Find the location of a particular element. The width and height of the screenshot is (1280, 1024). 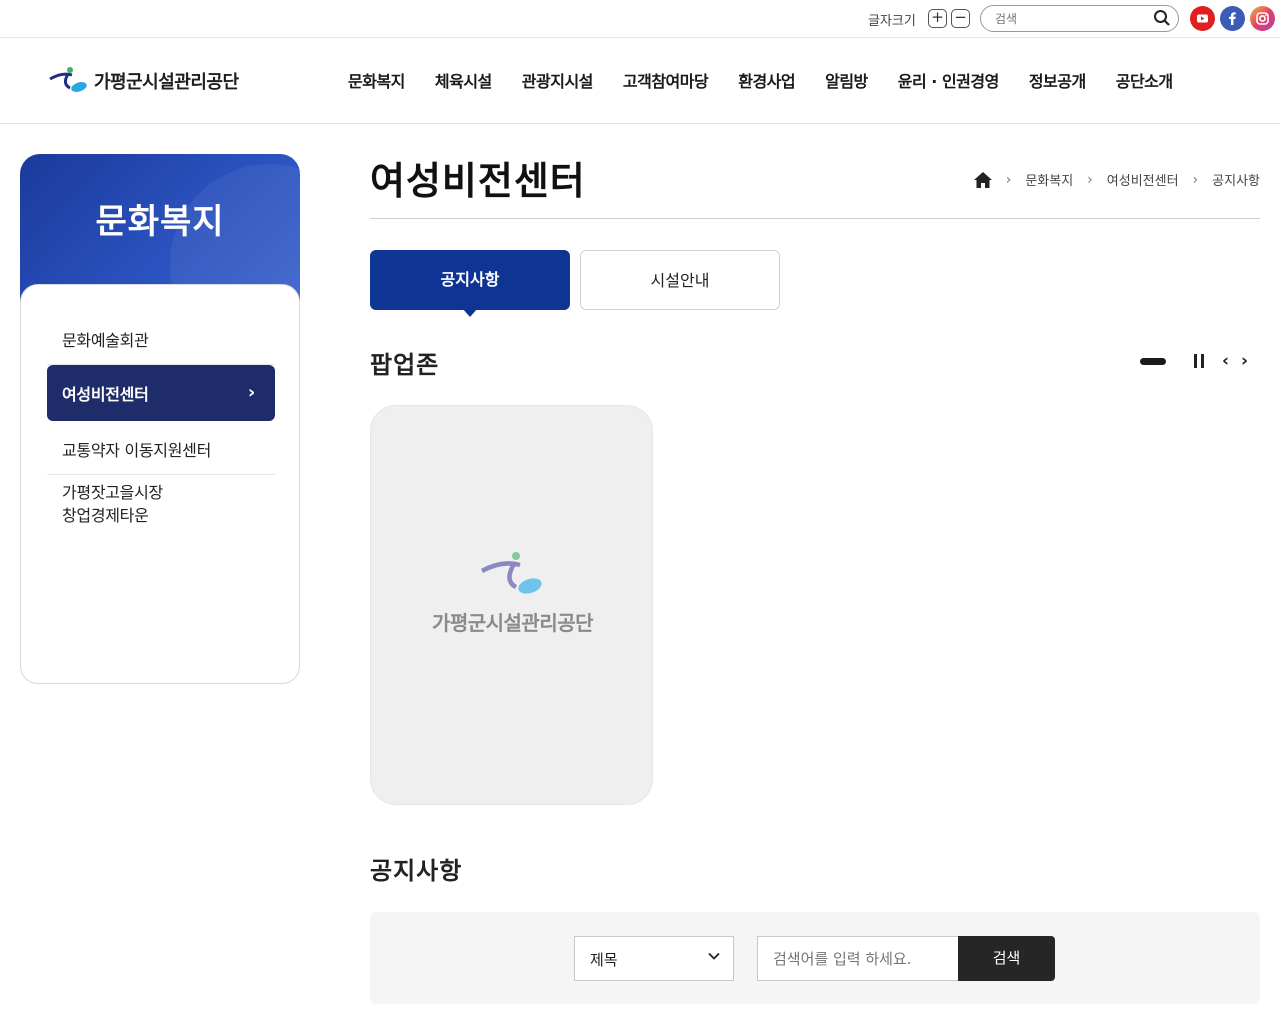

active-tab-indicator is located at coordinates (470, 312).